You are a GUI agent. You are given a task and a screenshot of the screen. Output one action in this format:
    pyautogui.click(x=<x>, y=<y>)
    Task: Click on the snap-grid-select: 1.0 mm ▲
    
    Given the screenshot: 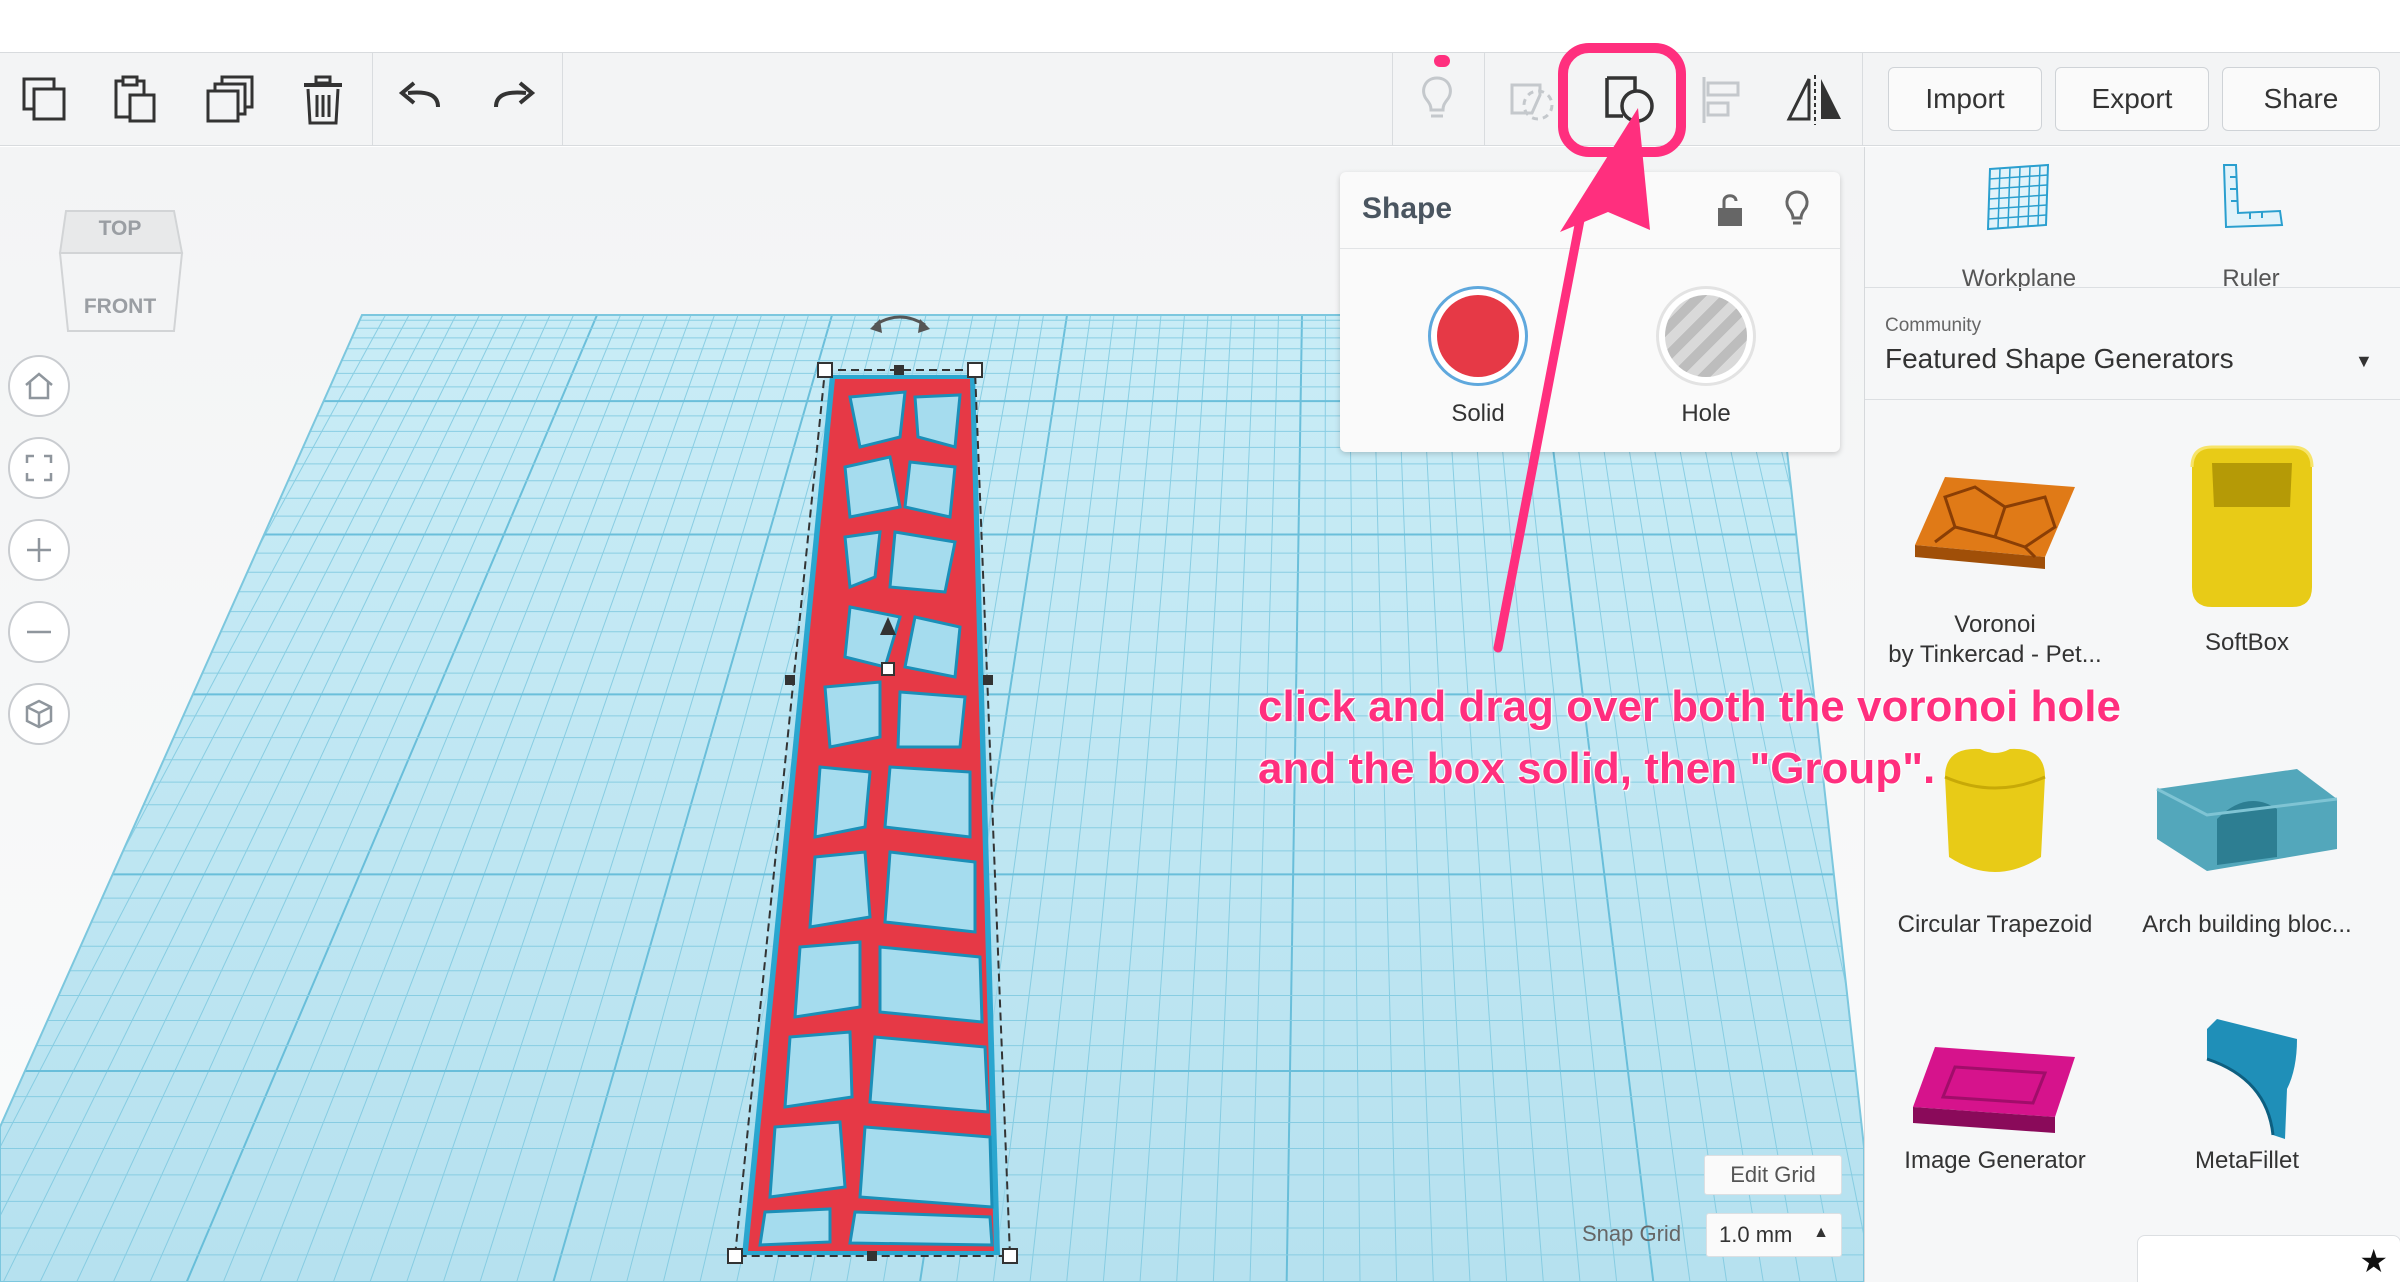 What is the action you would take?
    pyautogui.click(x=1774, y=1235)
    